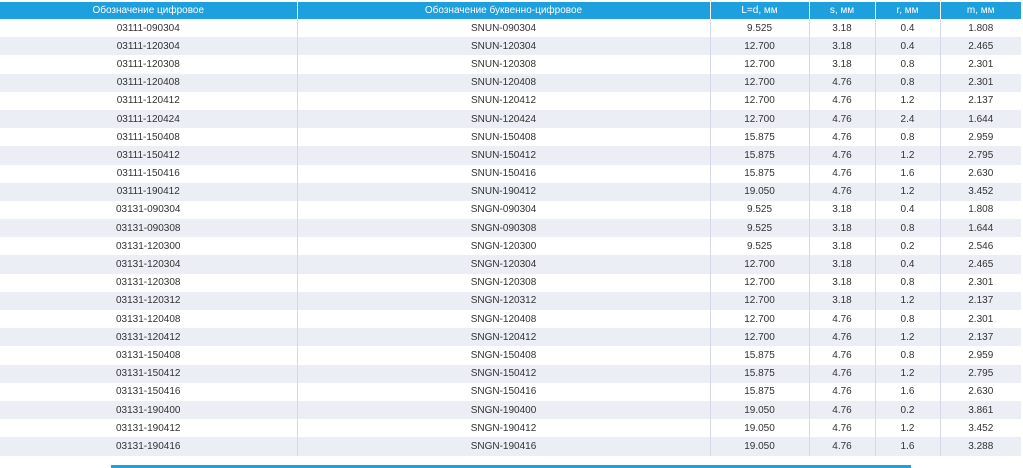 This screenshot has width=1023, height=468. I want to click on cell-digital-code: 03111-150412, so click(149, 155).